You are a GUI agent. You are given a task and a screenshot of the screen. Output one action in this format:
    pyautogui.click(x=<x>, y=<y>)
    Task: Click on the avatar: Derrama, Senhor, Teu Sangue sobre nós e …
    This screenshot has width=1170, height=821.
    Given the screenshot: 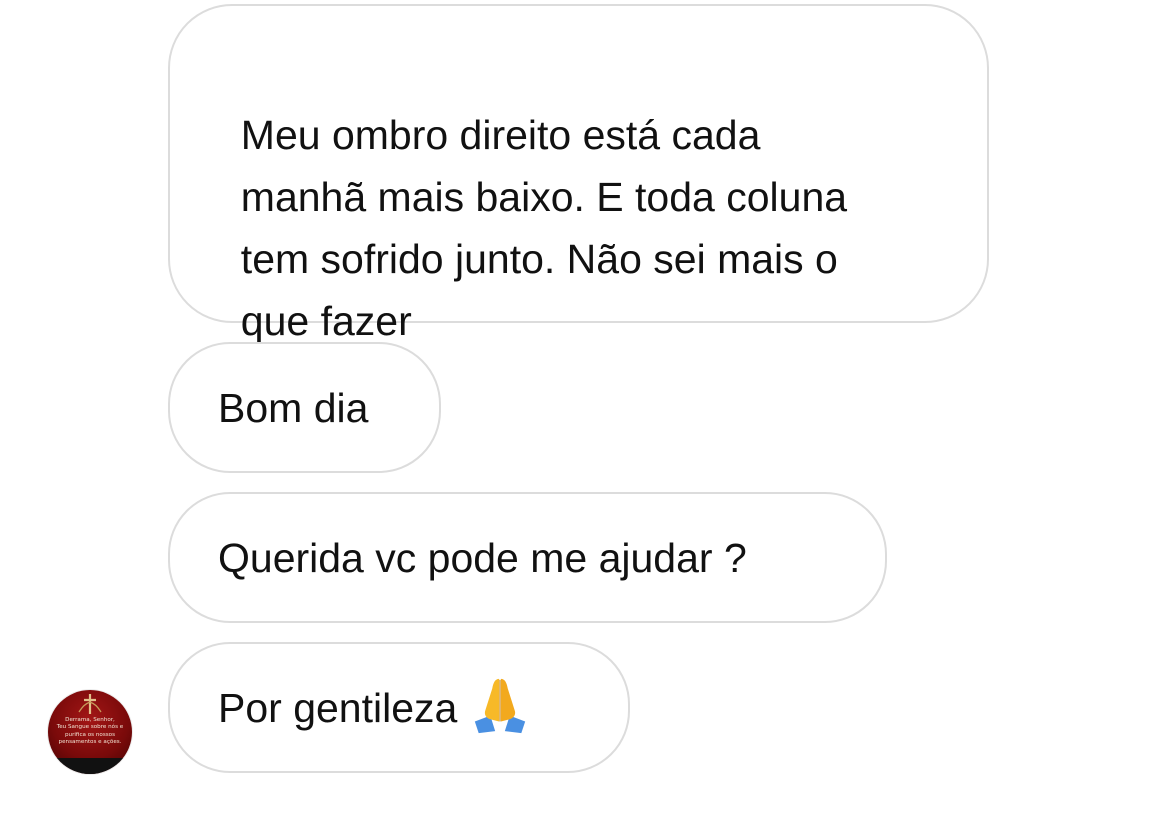 What is the action you would take?
    pyautogui.click(x=90, y=732)
    